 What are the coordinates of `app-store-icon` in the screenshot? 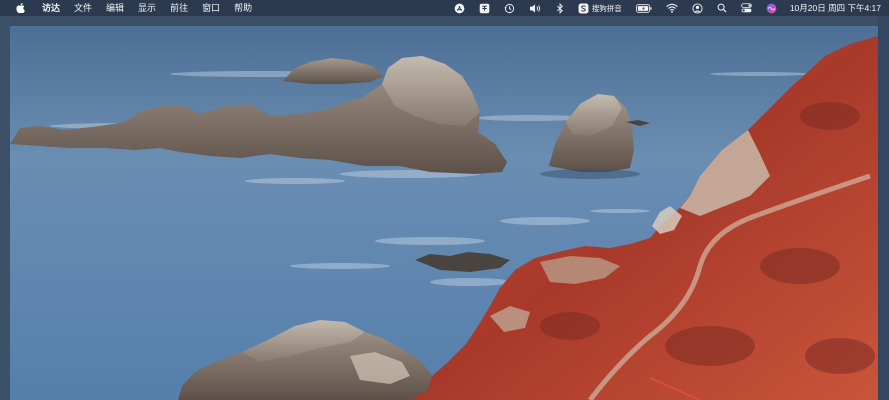 It's located at (459, 8).